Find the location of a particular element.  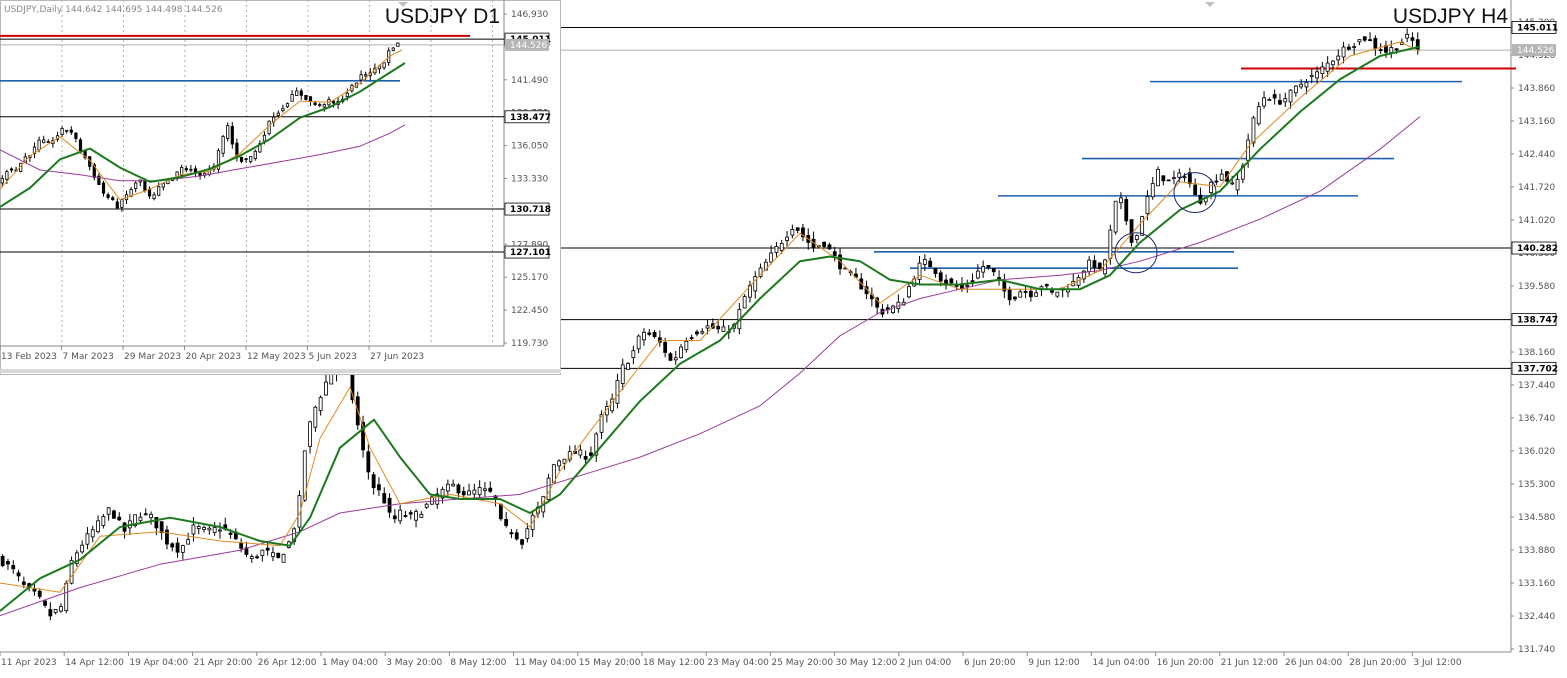

y-tick-label: 135.300 is located at coordinates (1536, 485).